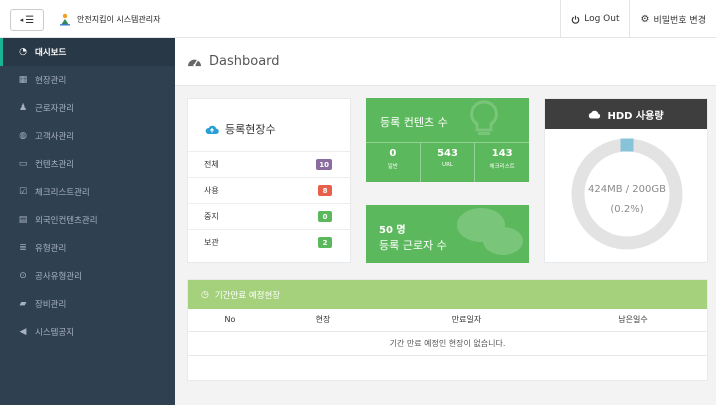  What do you see at coordinates (490, 231) in the screenshot?
I see `comments-icon` at bounding box center [490, 231].